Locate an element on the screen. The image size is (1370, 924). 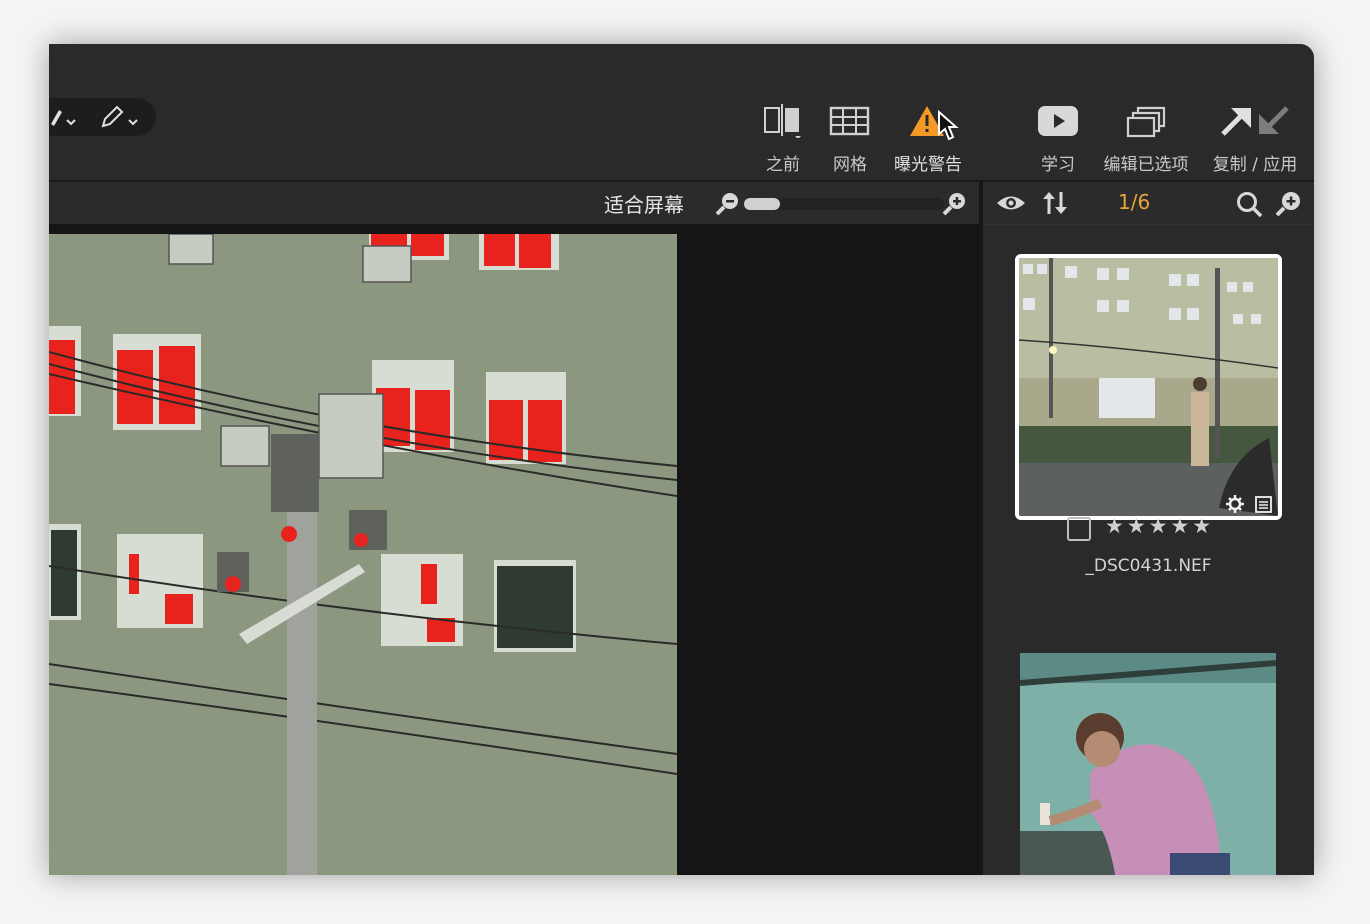
view-bar: 适合屏幕 is located at coordinates (514, 202).